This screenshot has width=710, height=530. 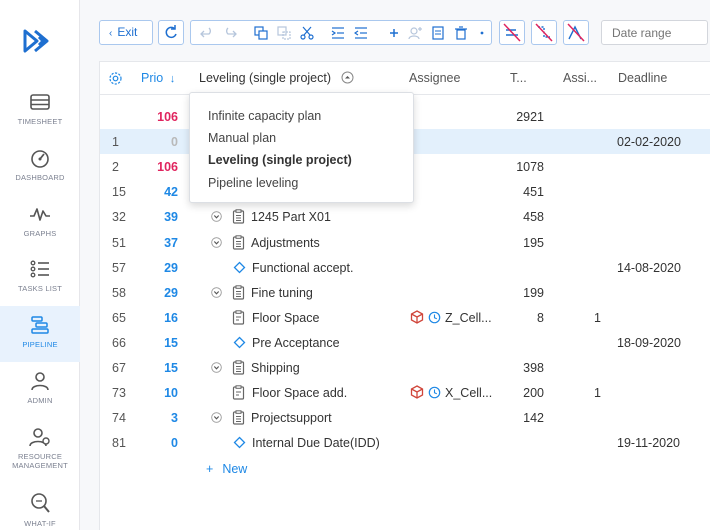 I want to click on table-row: 32 39 1245 Part X01 458, so click(x=405, y=216).